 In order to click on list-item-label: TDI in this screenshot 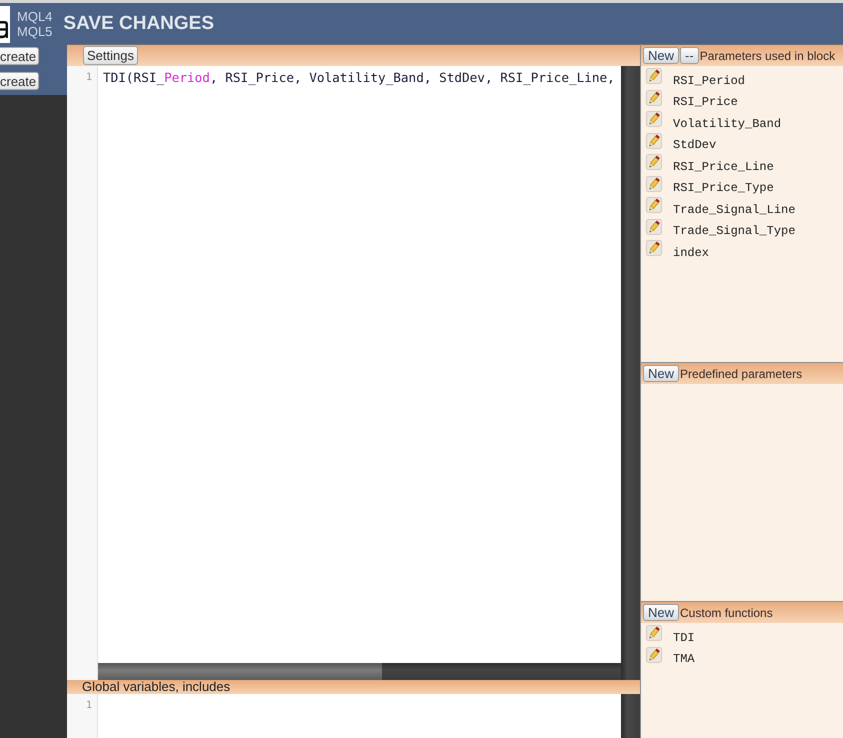, I will do `click(684, 637)`.